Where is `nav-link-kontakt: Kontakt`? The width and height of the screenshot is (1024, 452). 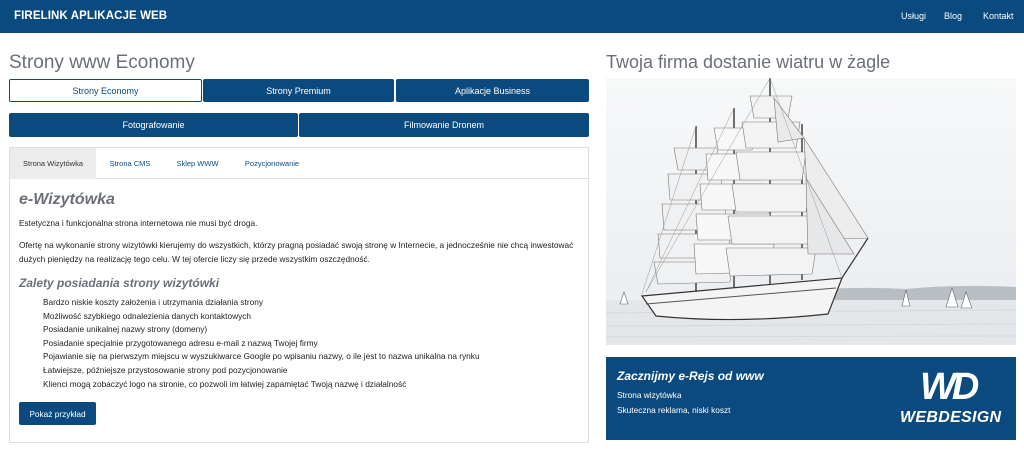
nav-link-kontakt: Kontakt is located at coordinates (998, 16).